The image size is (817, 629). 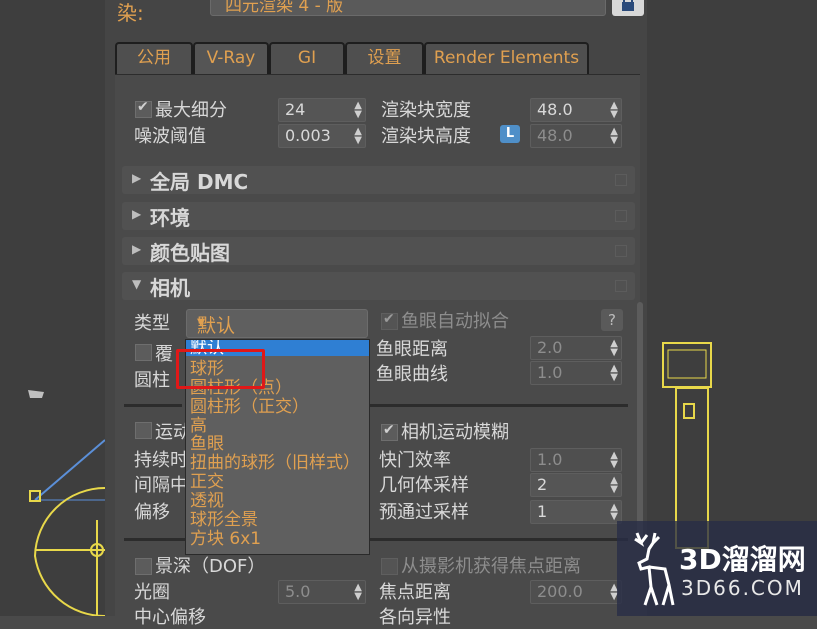 What do you see at coordinates (576, 136) in the screenshot?
I see `bucket-height-spinner: 48.0 ▲ ▼` at bounding box center [576, 136].